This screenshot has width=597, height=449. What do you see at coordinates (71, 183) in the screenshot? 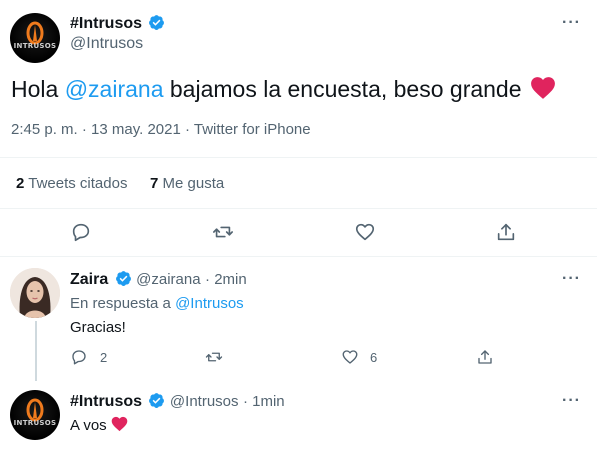
I see `quote-tweets-stat: 2 Tweets citados` at bounding box center [71, 183].